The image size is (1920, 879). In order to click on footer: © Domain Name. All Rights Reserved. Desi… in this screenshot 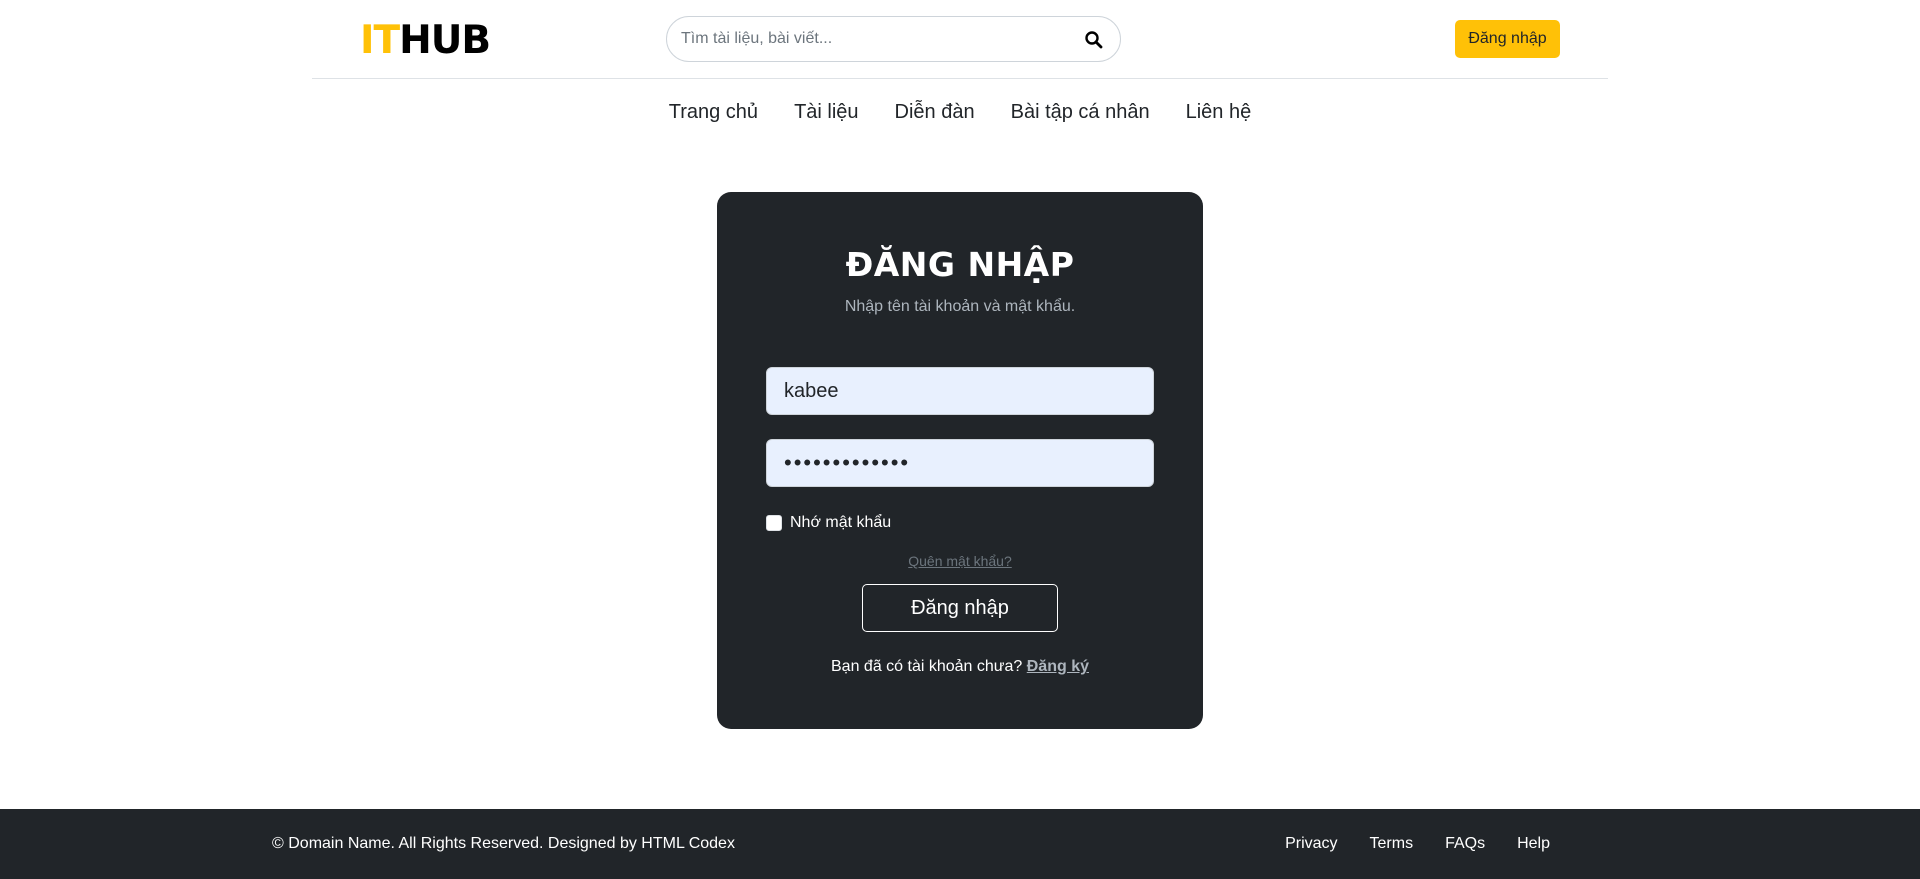, I will do `click(960, 844)`.